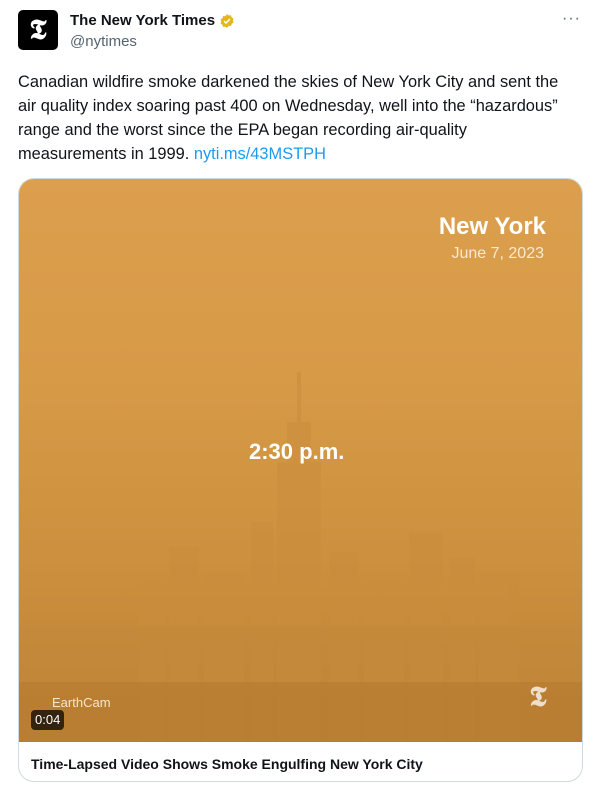 This screenshot has height=794, width=597. What do you see at coordinates (260, 154) in the screenshot?
I see `tweet-link: nyti.ms/43MSTPH` at bounding box center [260, 154].